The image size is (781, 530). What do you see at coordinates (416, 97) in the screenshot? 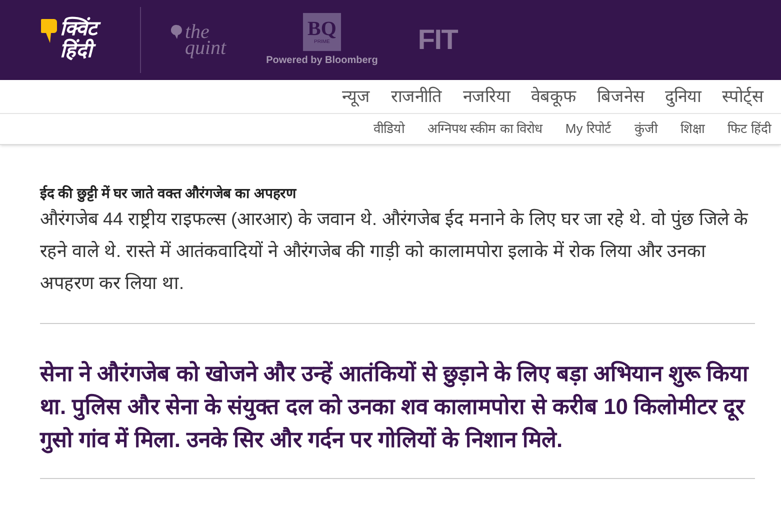
I see `nav-link: राजनीति` at bounding box center [416, 97].